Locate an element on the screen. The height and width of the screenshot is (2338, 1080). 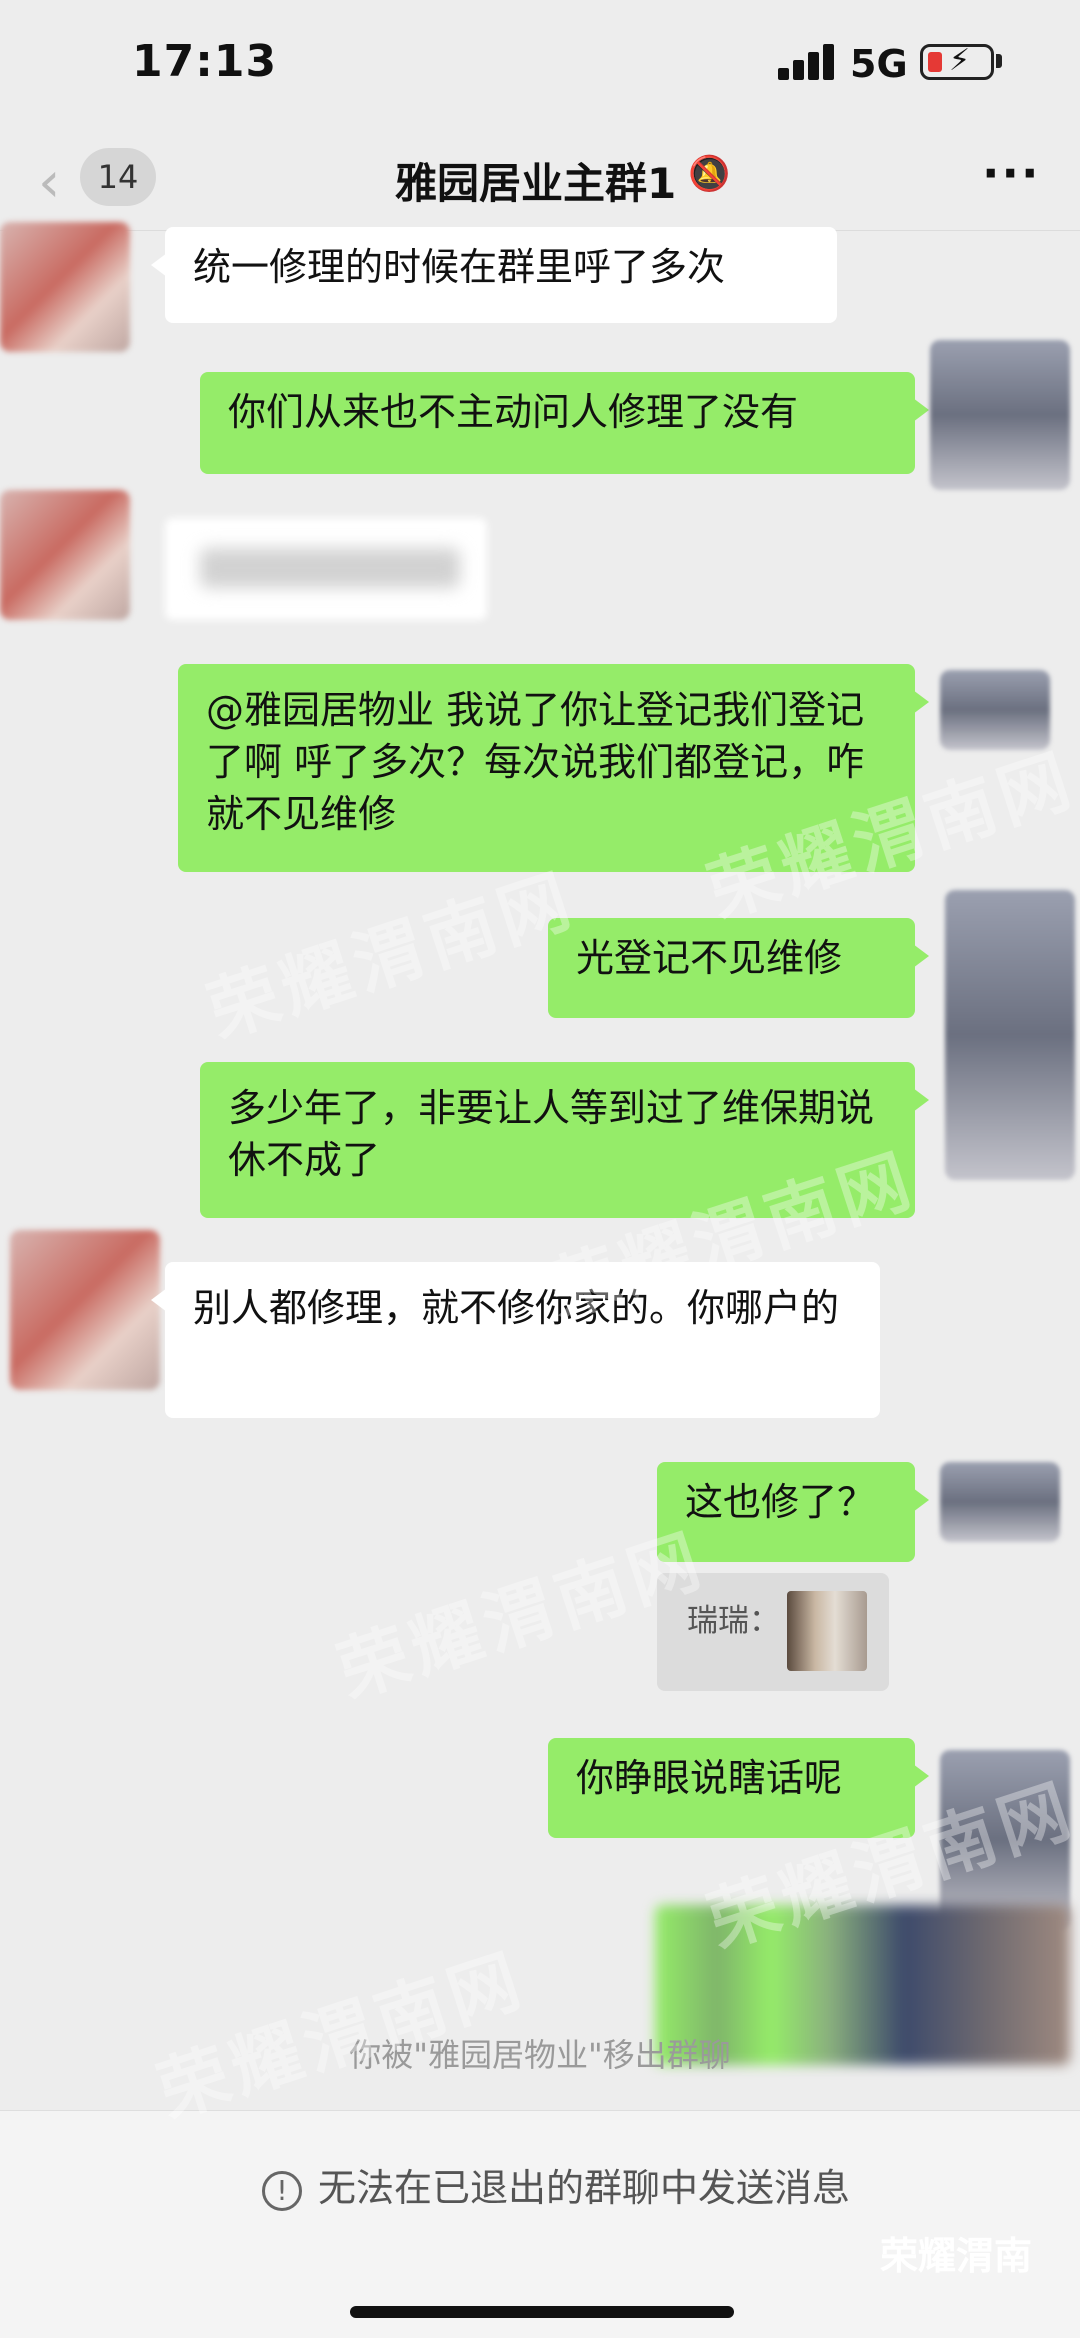
message-bubble: 统一修理的时候在群里呼了多次 is located at coordinates (494, 275).